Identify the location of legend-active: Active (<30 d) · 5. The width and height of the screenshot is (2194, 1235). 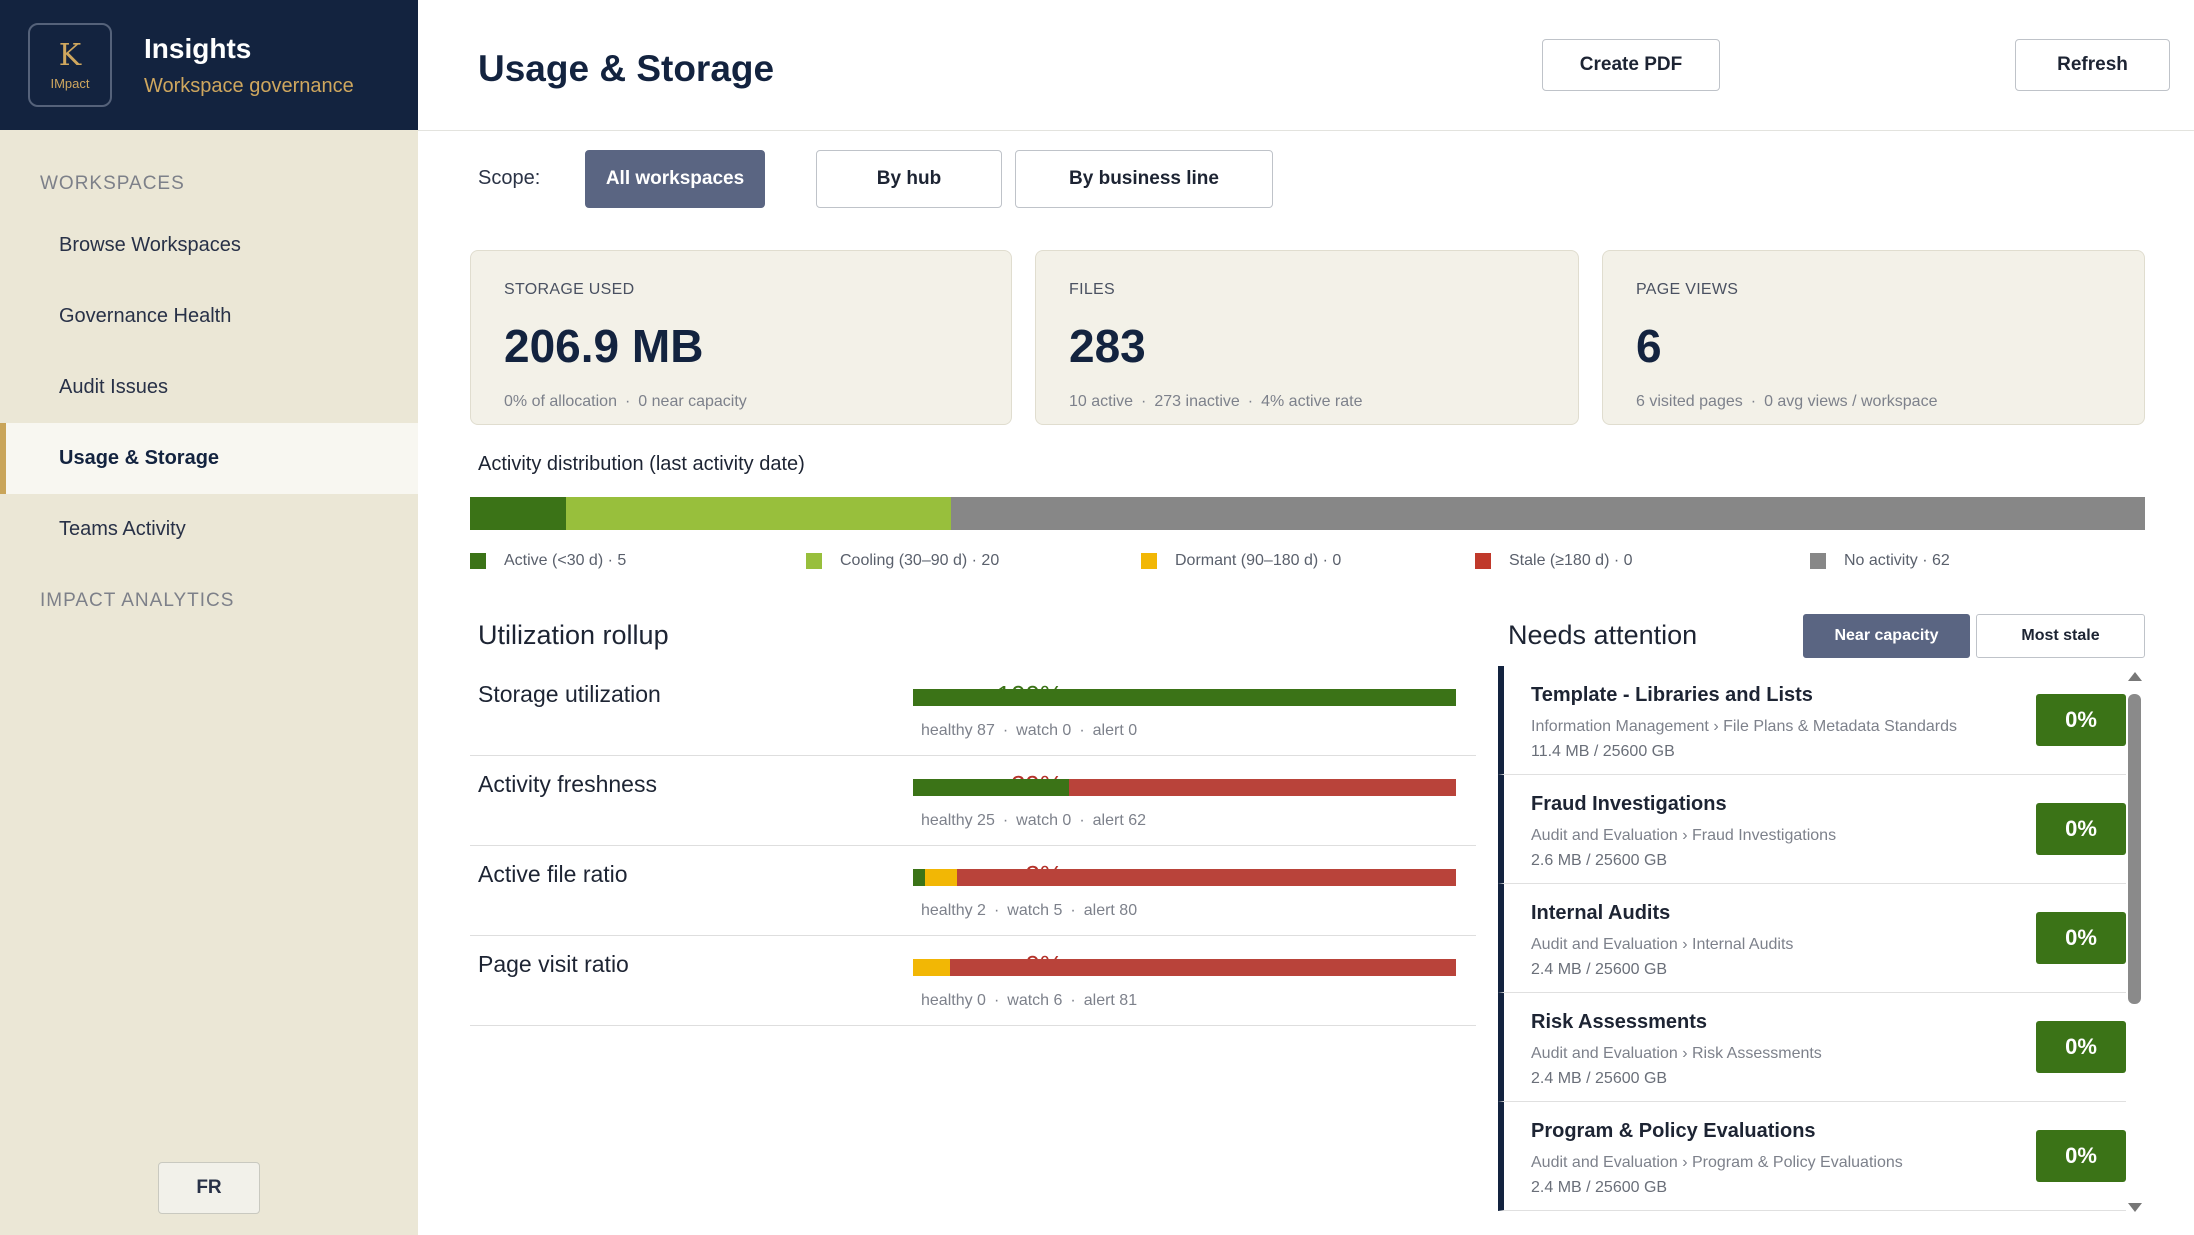
(548, 561).